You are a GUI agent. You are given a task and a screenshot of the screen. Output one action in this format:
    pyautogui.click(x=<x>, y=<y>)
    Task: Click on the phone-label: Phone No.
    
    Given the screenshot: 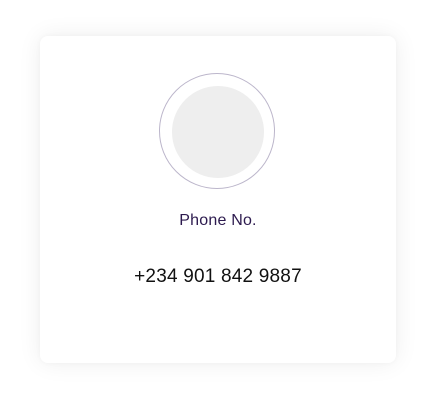 What is the action you would take?
    pyautogui.click(x=218, y=220)
    